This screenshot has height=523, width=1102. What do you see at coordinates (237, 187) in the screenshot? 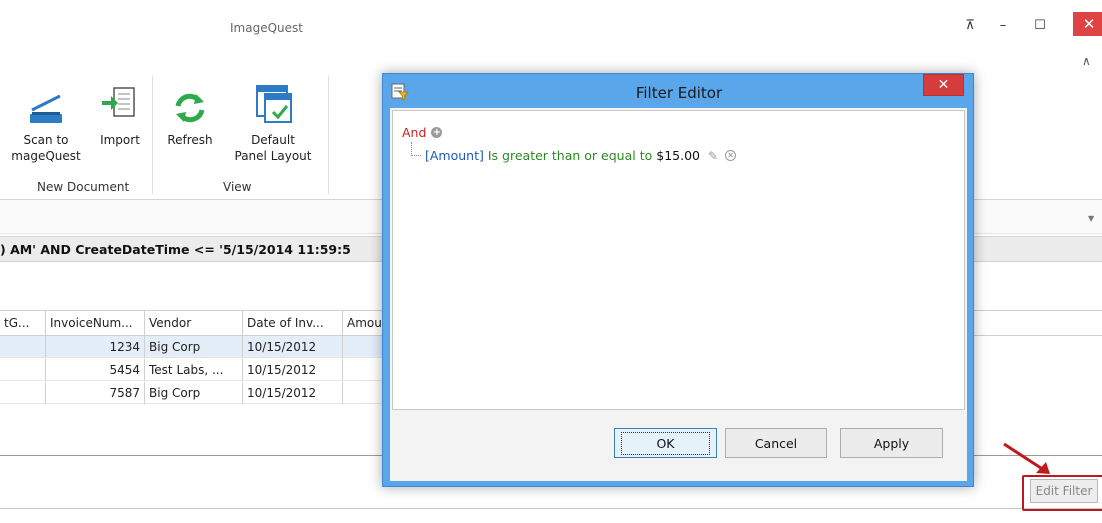
I see `group-label-view: View` at bounding box center [237, 187].